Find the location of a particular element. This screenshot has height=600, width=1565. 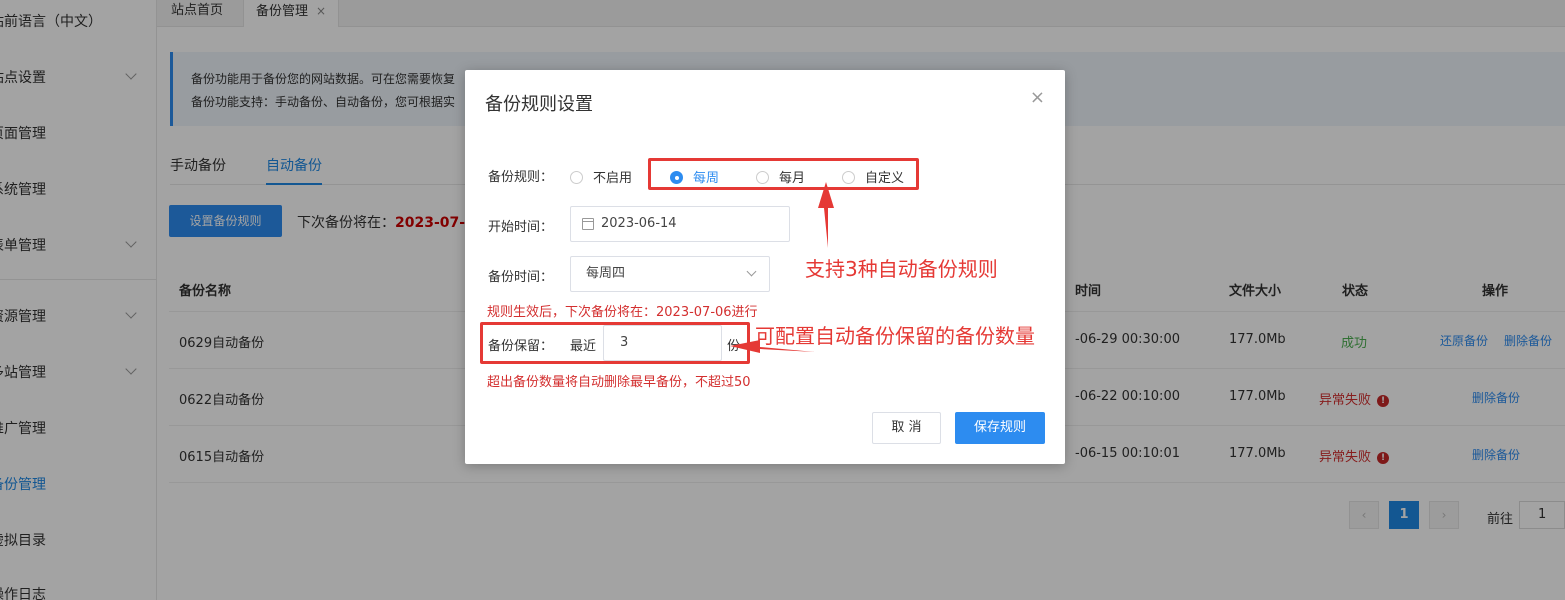

dialog-title: 备份规则设置 is located at coordinates (539, 104).